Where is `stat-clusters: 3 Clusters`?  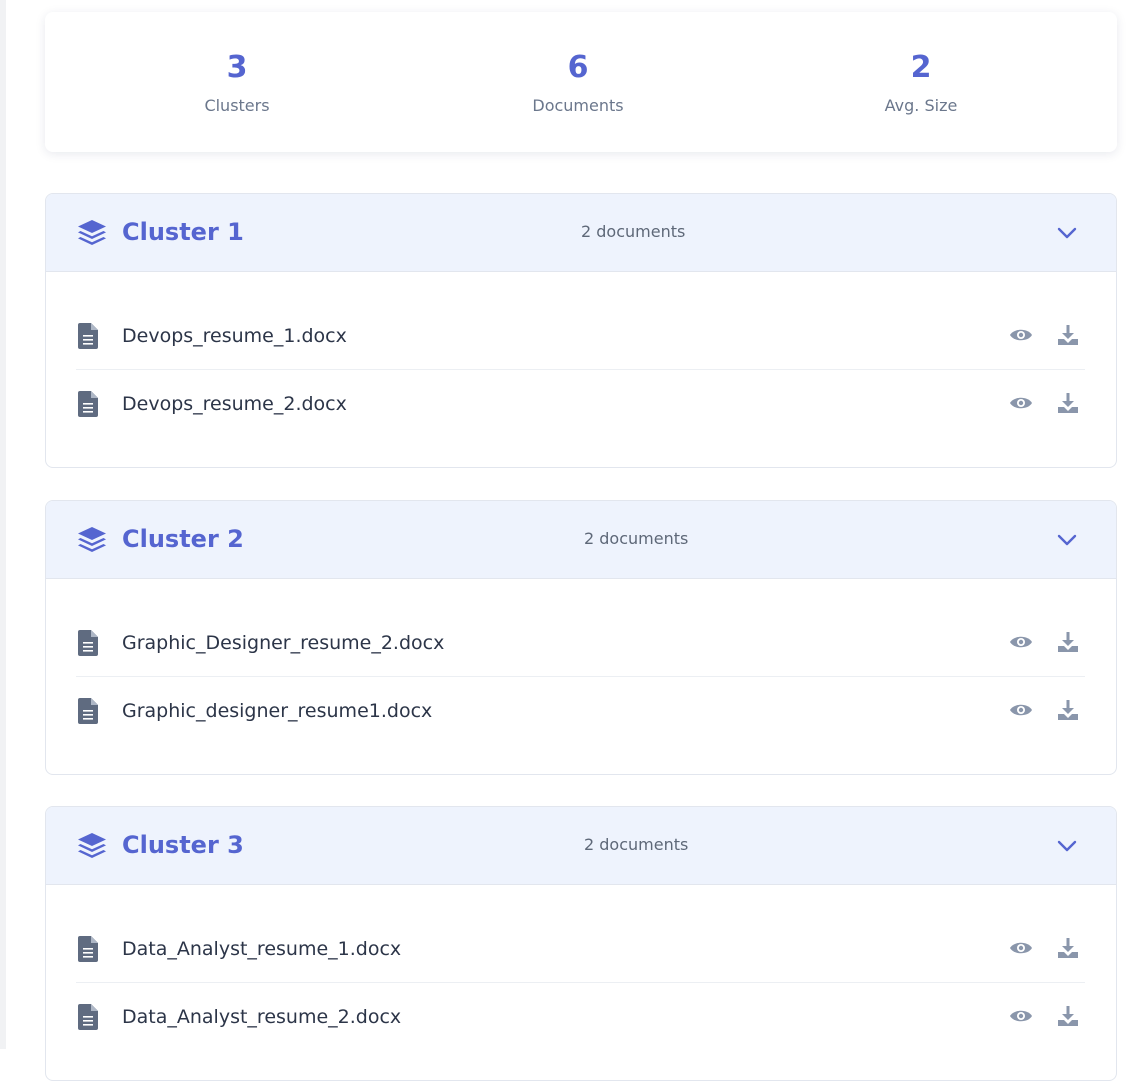 stat-clusters: 3 Clusters is located at coordinates (237, 82).